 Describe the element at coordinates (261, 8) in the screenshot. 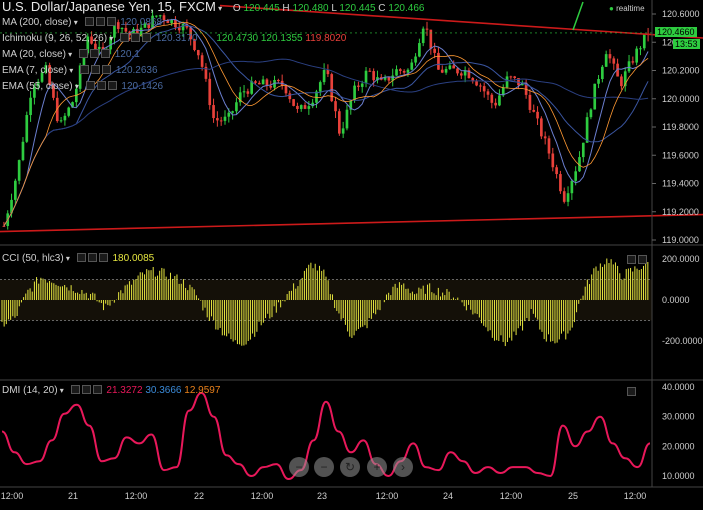

I see `open-value: 120.445` at that location.